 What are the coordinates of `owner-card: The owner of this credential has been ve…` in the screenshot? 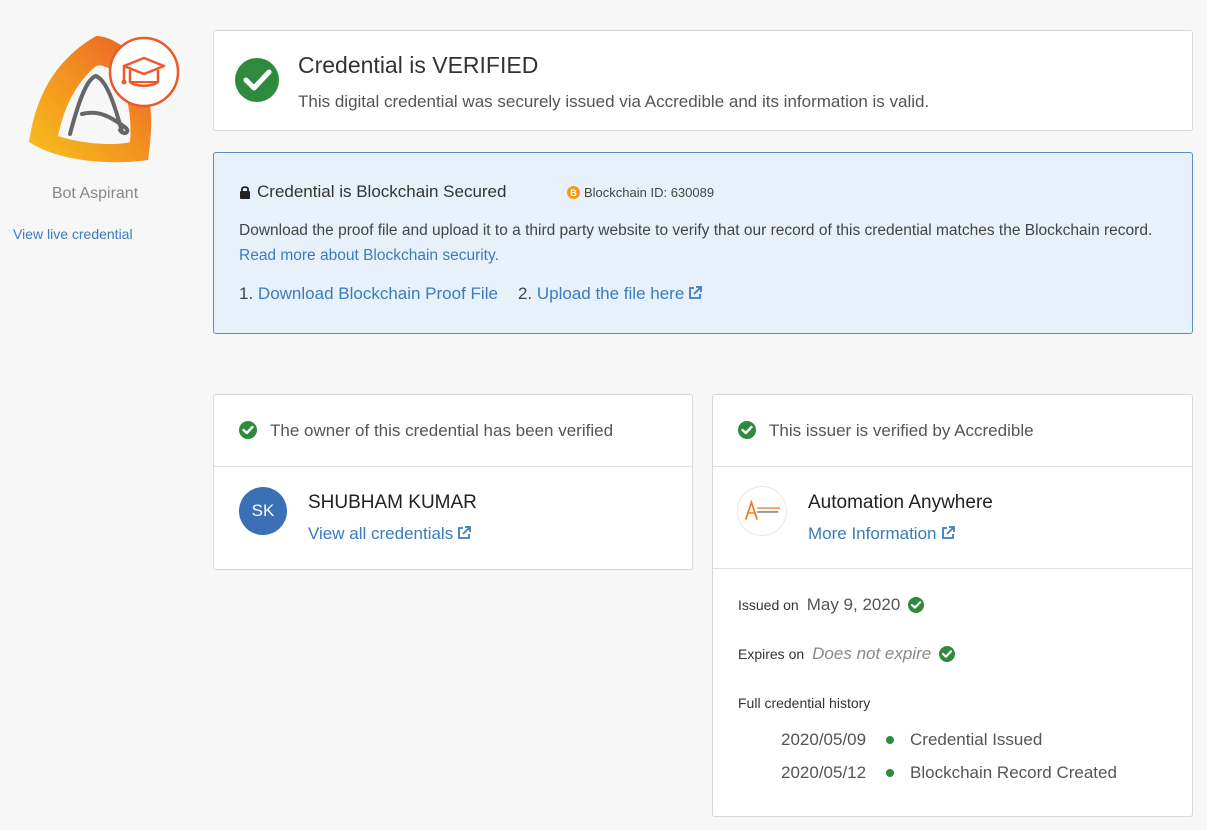 It's located at (453, 482).